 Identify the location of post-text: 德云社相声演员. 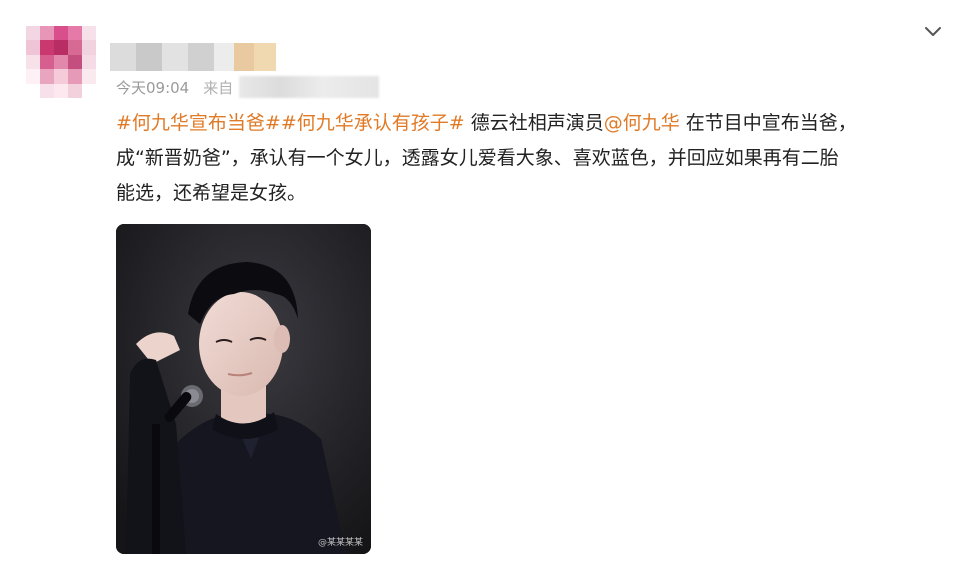
(534, 123).